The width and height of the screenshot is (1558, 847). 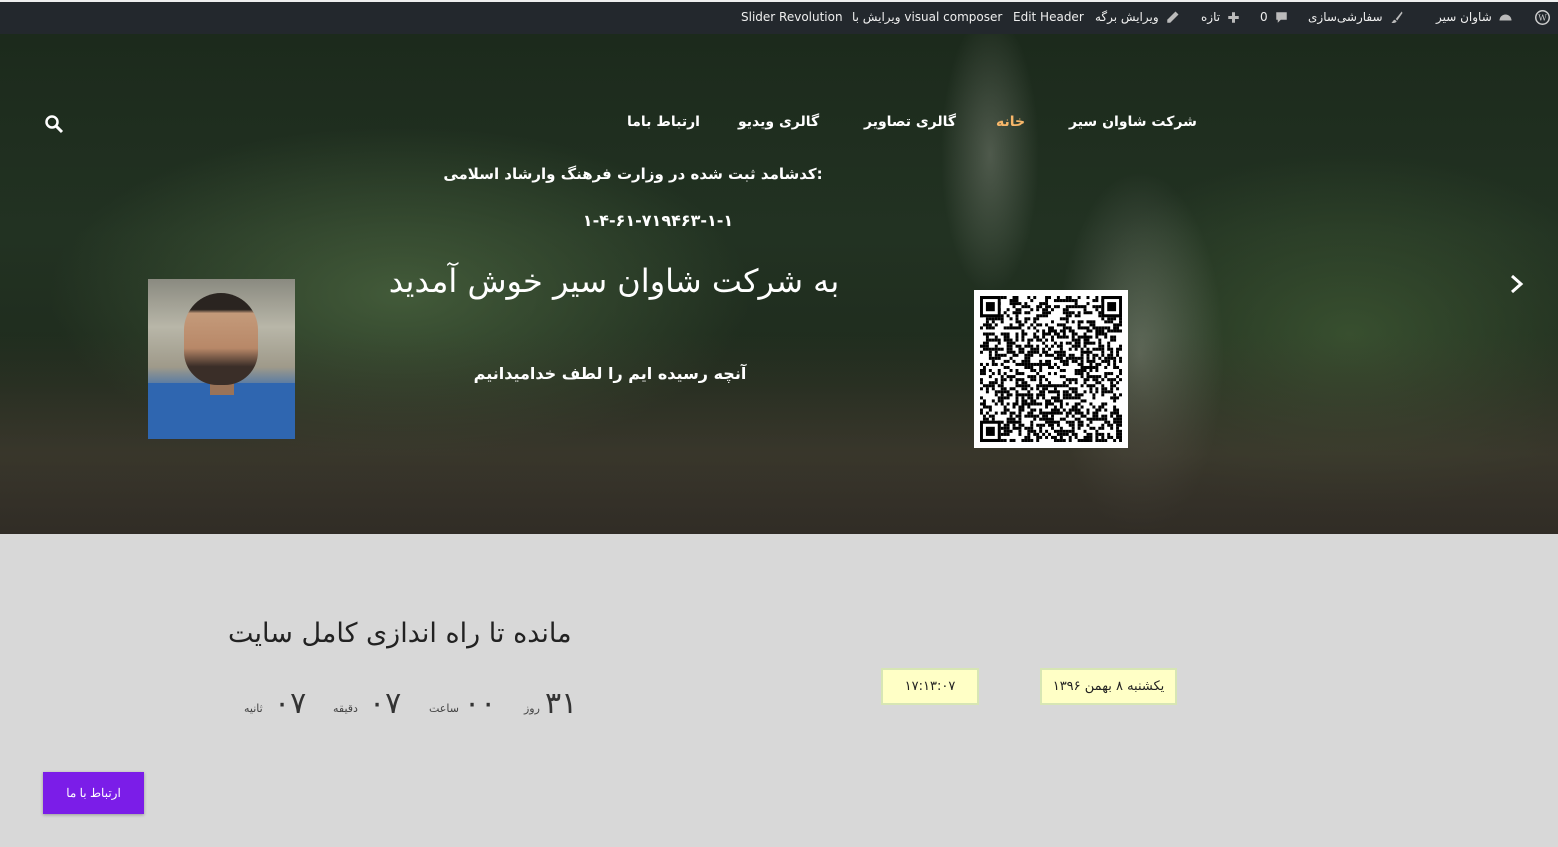 I want to click on nav-item-contact: ارتباط باما, so click(x=663, y=124).